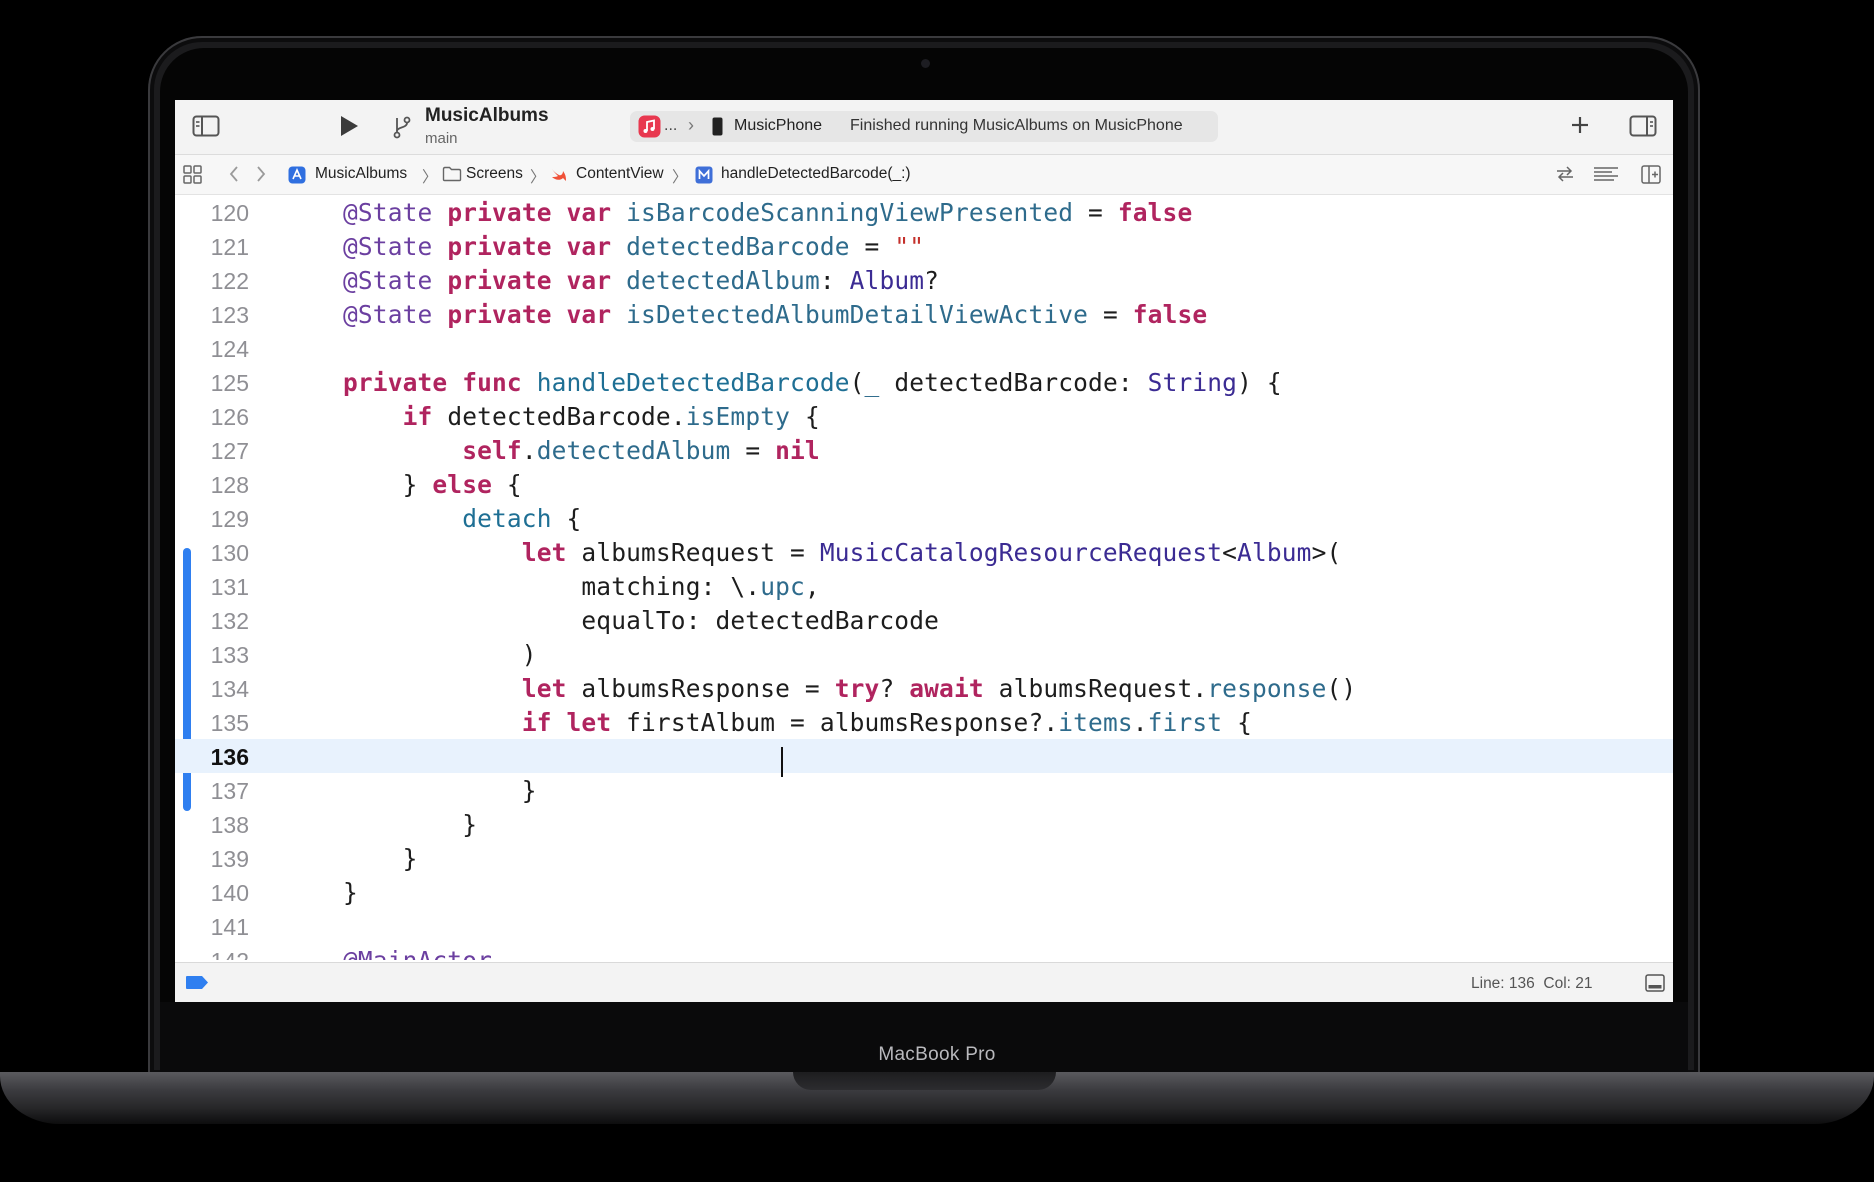 This screenshot has height=1182, width=1874. I want to click on line-number: 128, so click(229, 485).